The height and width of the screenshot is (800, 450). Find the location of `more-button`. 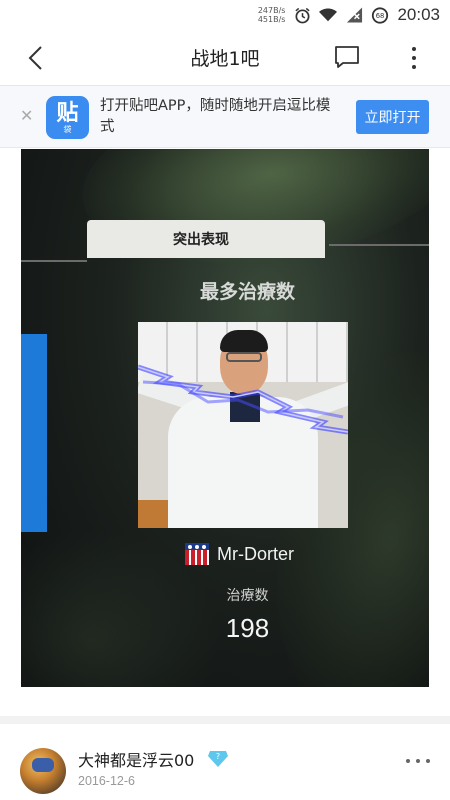

more-button is located at coordinates (414, 58).